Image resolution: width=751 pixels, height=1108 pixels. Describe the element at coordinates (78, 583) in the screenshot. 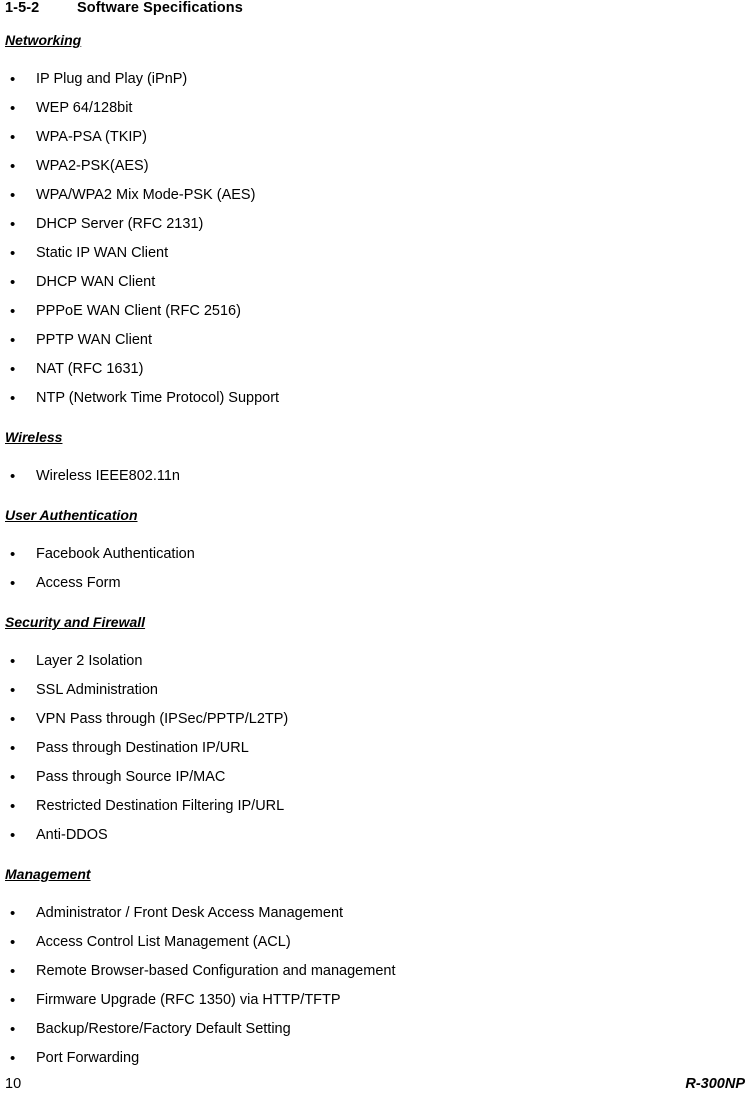

I see `list-item-label: Access Form` at that location.